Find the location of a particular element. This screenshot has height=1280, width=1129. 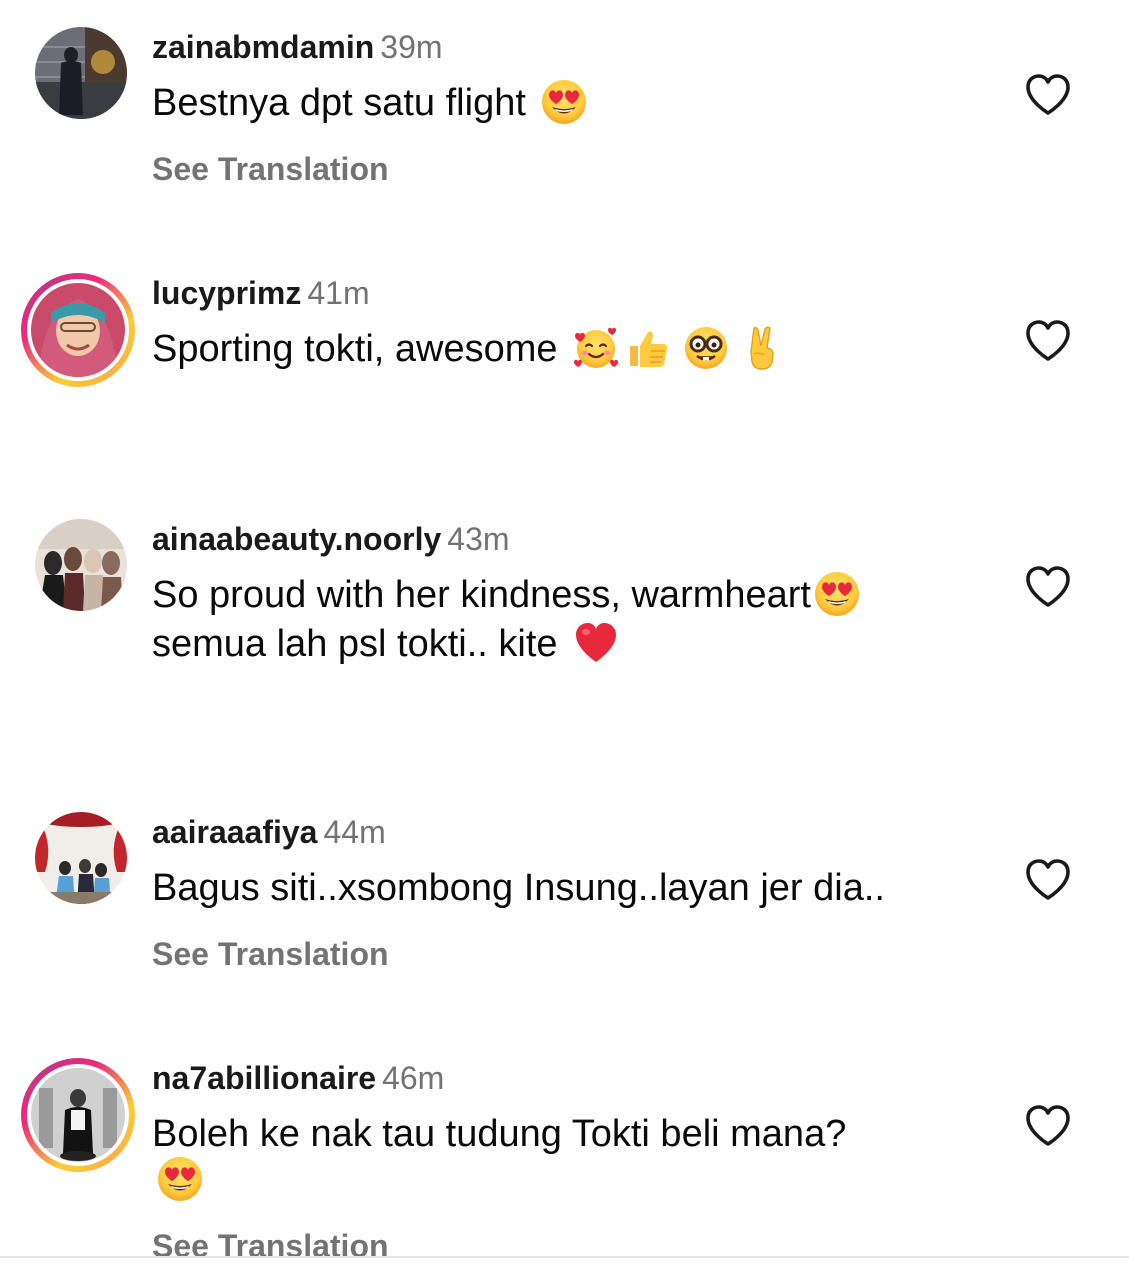

comment-text: Bestnya dpt satu flight is located at coordinates (339, 103).